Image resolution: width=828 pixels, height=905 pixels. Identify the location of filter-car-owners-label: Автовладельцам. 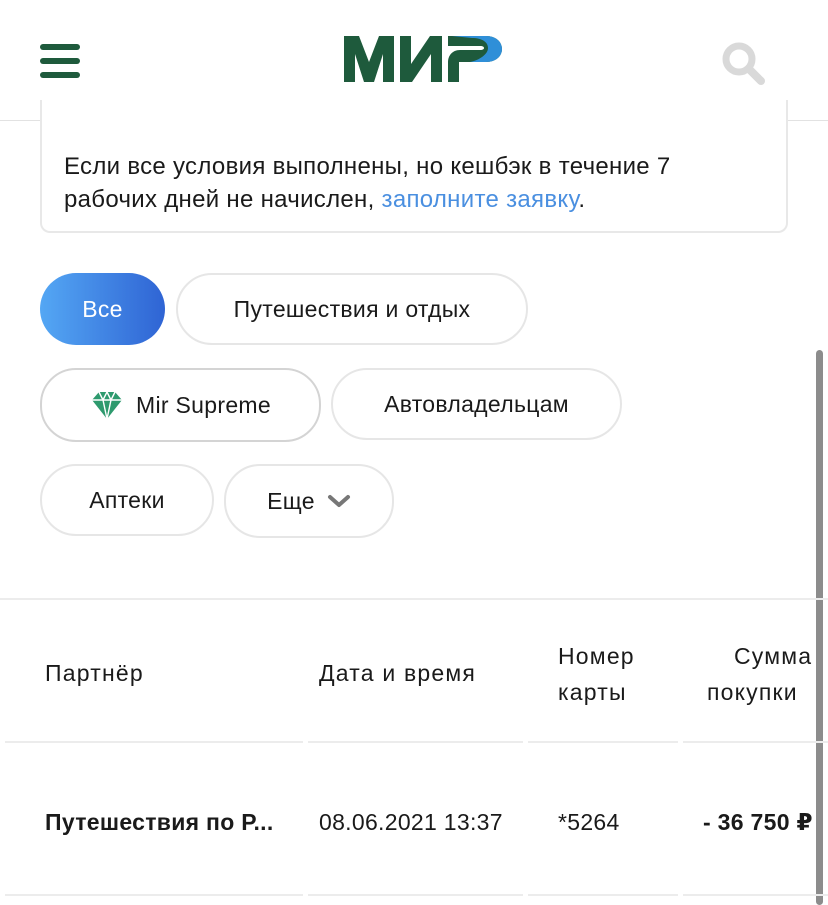
(476, 403).